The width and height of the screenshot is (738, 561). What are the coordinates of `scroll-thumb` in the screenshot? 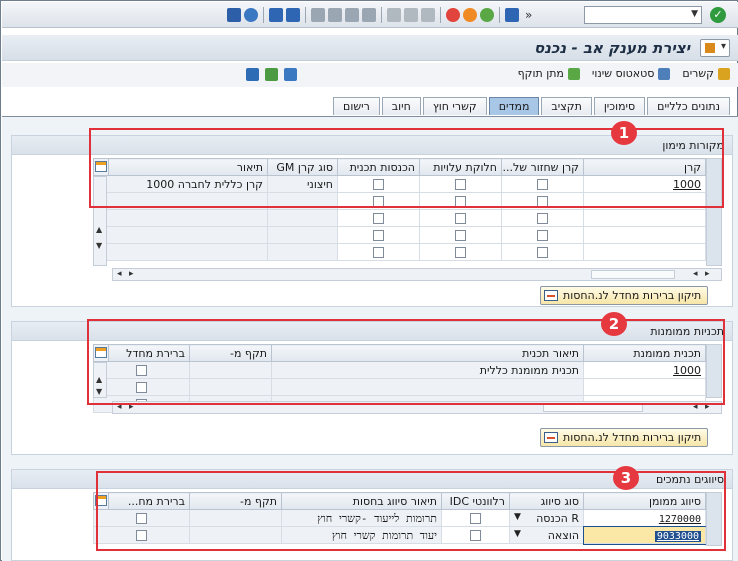 It's located at (593, 407).